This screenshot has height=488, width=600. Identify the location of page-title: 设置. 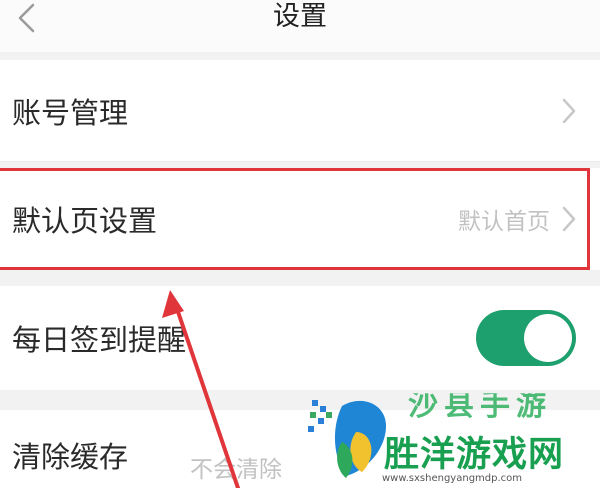
(300, 16).